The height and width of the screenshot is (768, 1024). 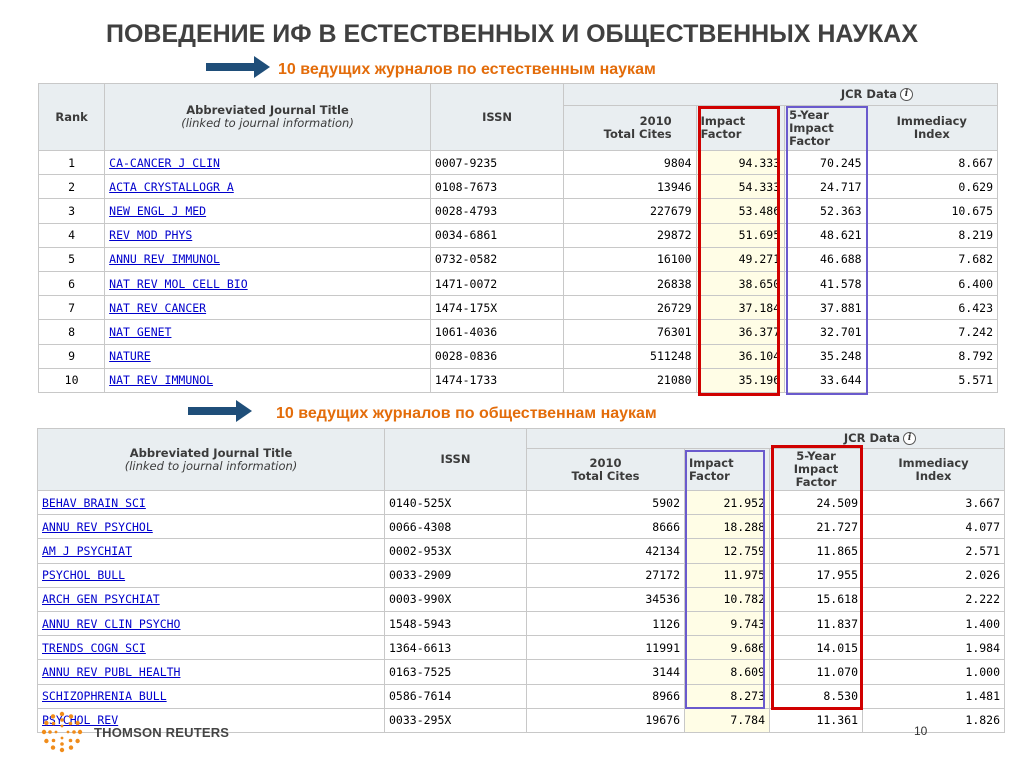 I want to click on issn-cell: 1474-175X, so click(x=497, y=308).